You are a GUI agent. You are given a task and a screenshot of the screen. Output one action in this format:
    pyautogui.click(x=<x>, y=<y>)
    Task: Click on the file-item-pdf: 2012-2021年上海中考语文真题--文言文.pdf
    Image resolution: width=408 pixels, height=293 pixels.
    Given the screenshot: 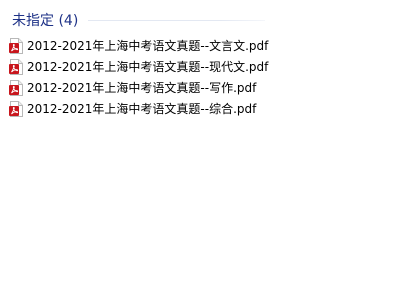 What is the action you would take?
    pyautogui.click(x=138, y=45)
    